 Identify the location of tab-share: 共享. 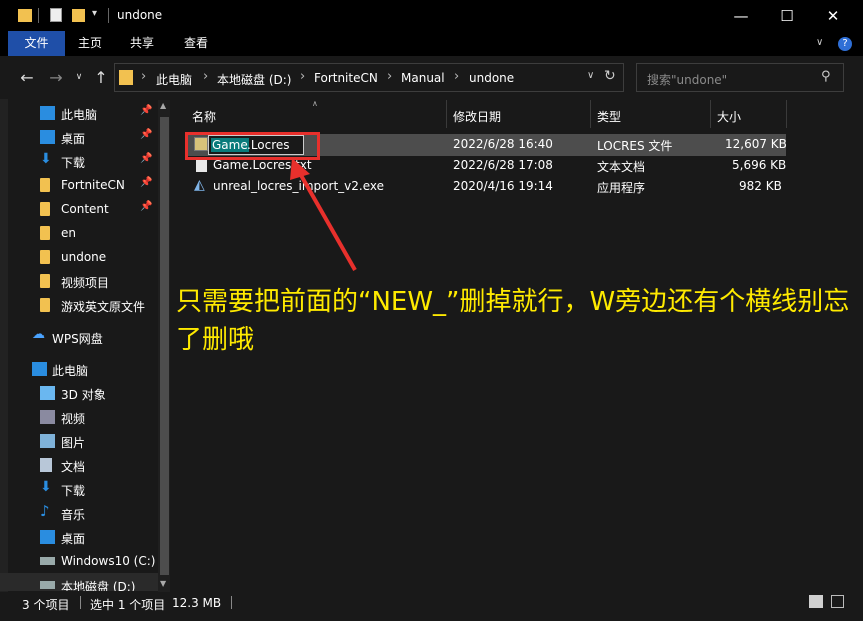
(142, 43).